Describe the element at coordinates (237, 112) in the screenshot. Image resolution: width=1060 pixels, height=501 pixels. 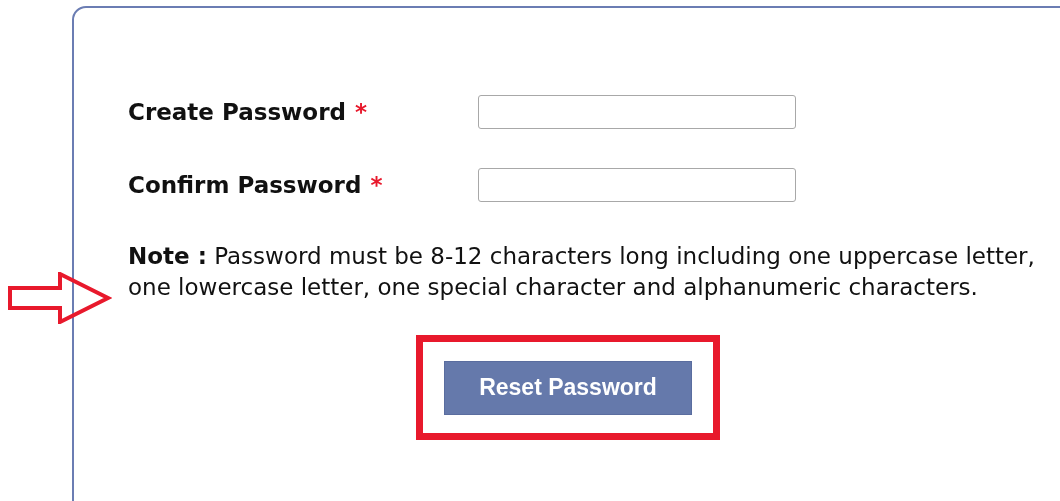
I see `field-label: Create Password` at that location.